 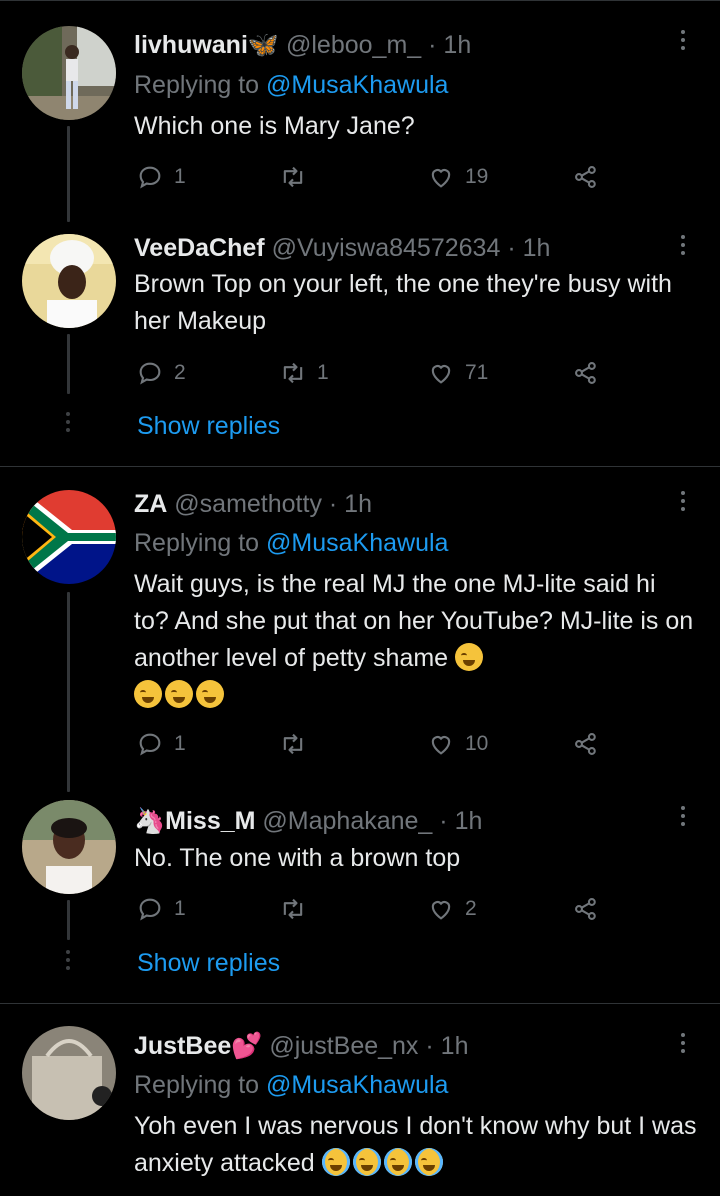 I want to click on retweet-count: 1, so click(x=323, y=372).